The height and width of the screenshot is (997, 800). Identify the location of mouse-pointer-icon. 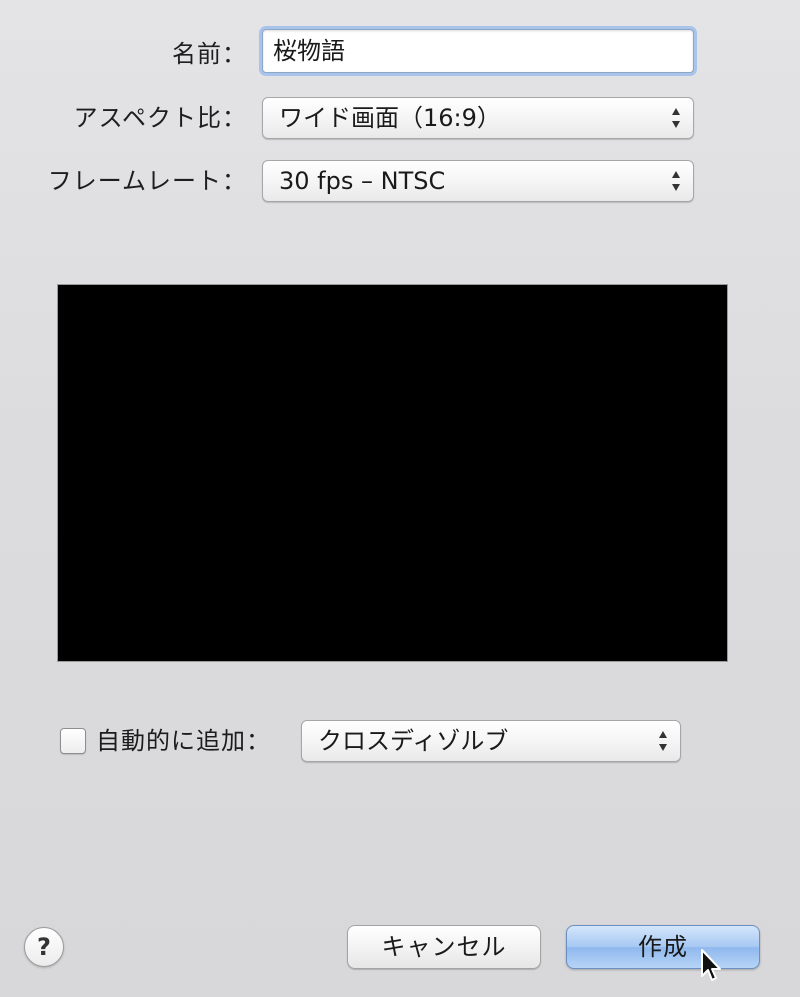
(711, 965).